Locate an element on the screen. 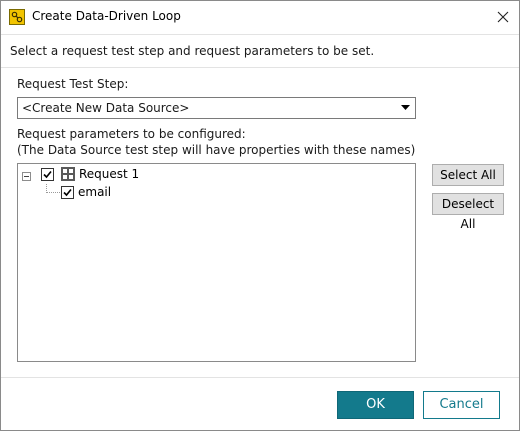 This screenshot has width=520, height=431. select-all-button: Select All is located at coordinates (468, 175).